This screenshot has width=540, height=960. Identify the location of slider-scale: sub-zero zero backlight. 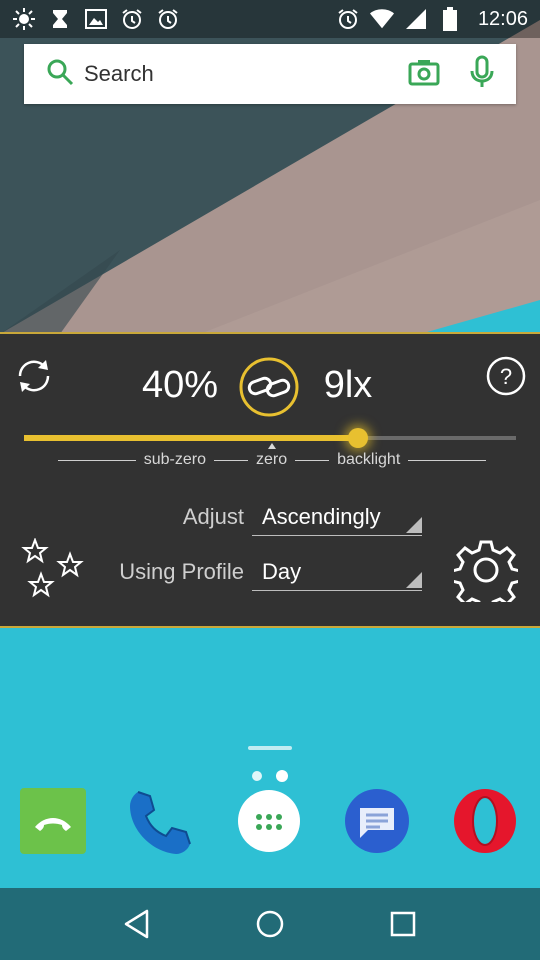
(272, 457).